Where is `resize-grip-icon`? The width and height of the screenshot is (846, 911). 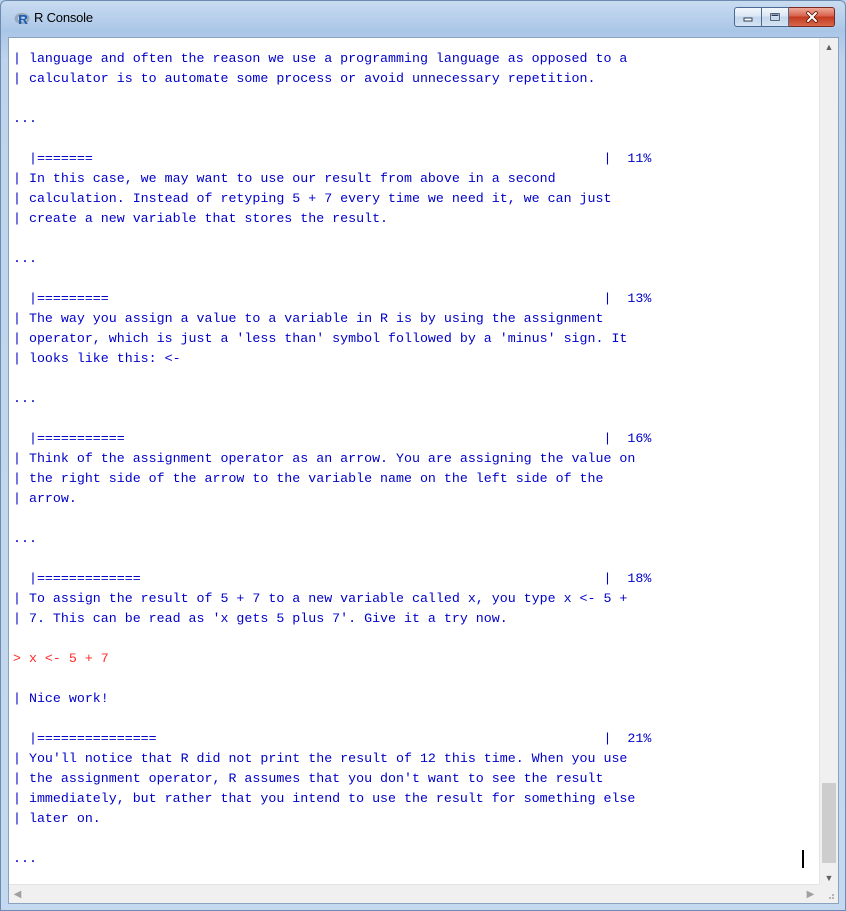
resize-grip-icon is located at coordinates (831, 896).